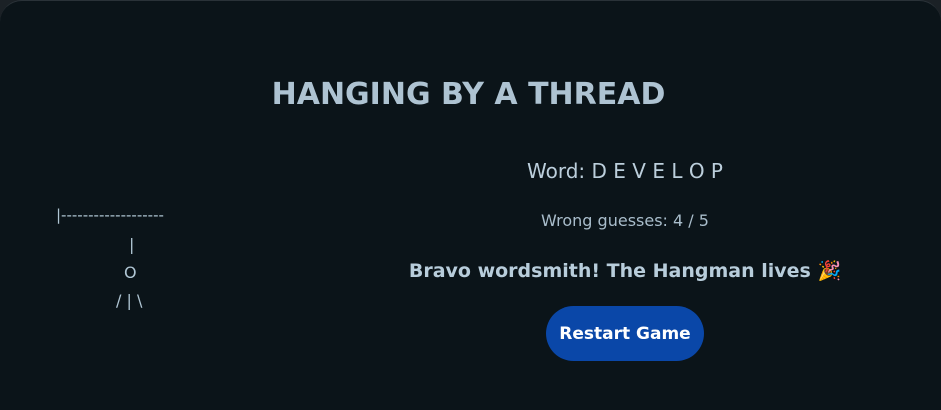 The width and height of the screenshot is (941, 410). Describe the element at coordinates (691, 220) in the screenshot. I see `wrong-guesses-value: 4 / 5` at that location.